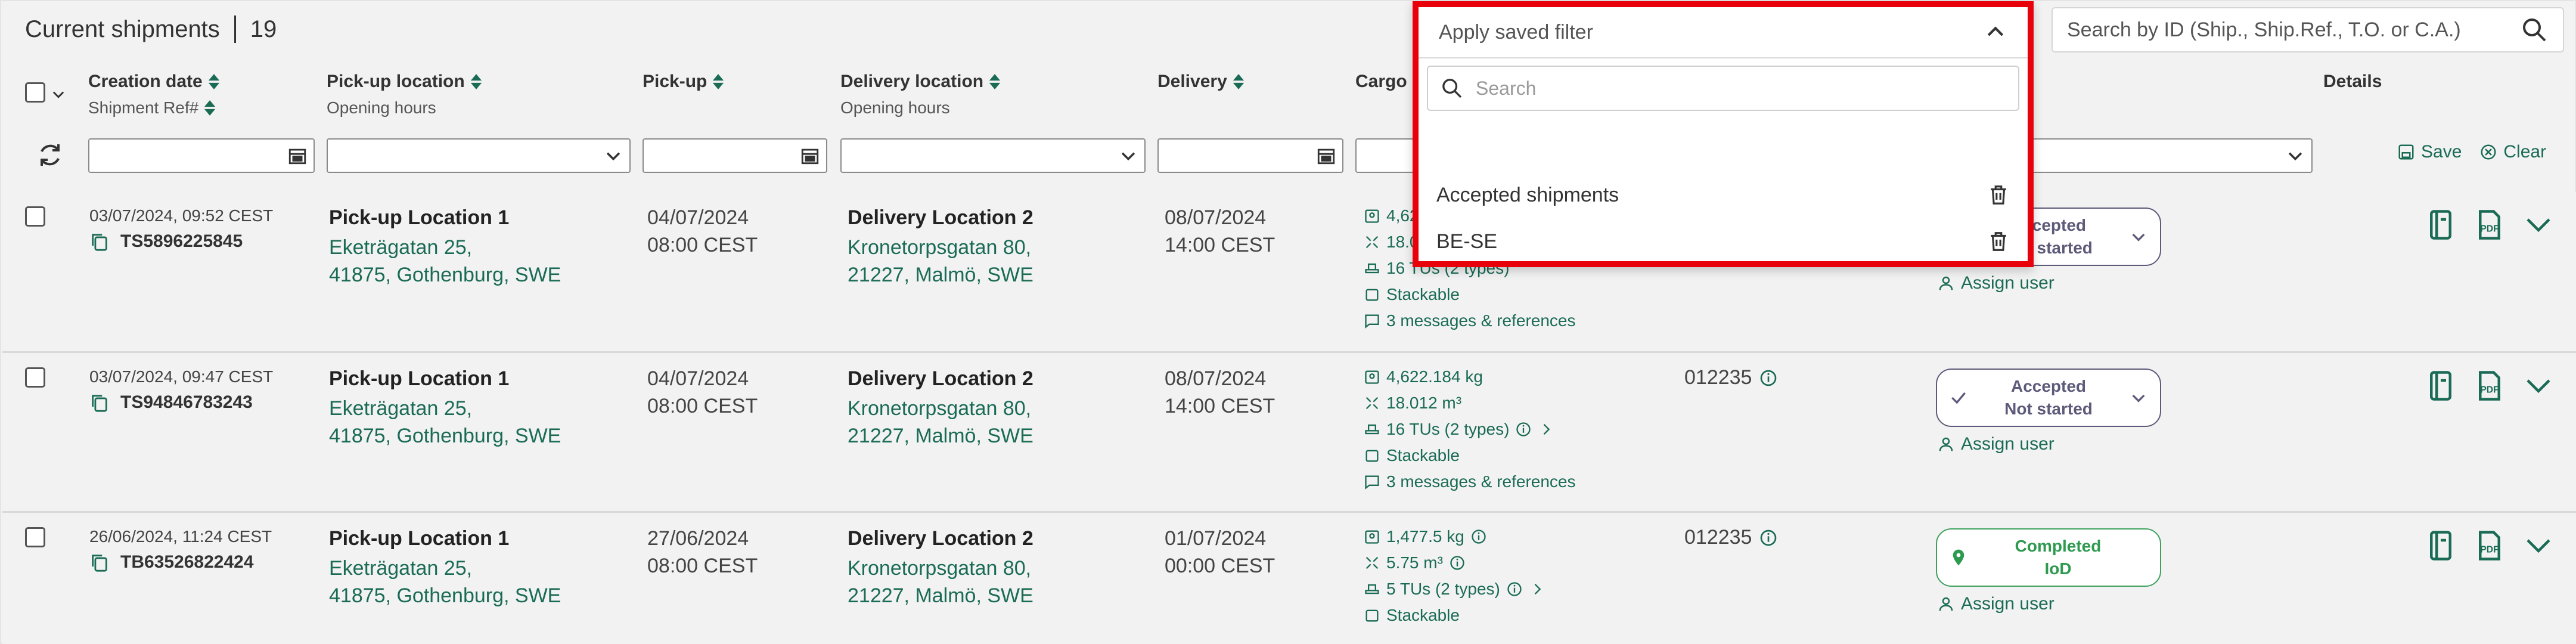 This screenshot has height=644, width=2576. What do you see at coordinates (171, 402) in the screenshot?
I see `shipment-ref: TS94846783243` at bounding box center [171, 402].